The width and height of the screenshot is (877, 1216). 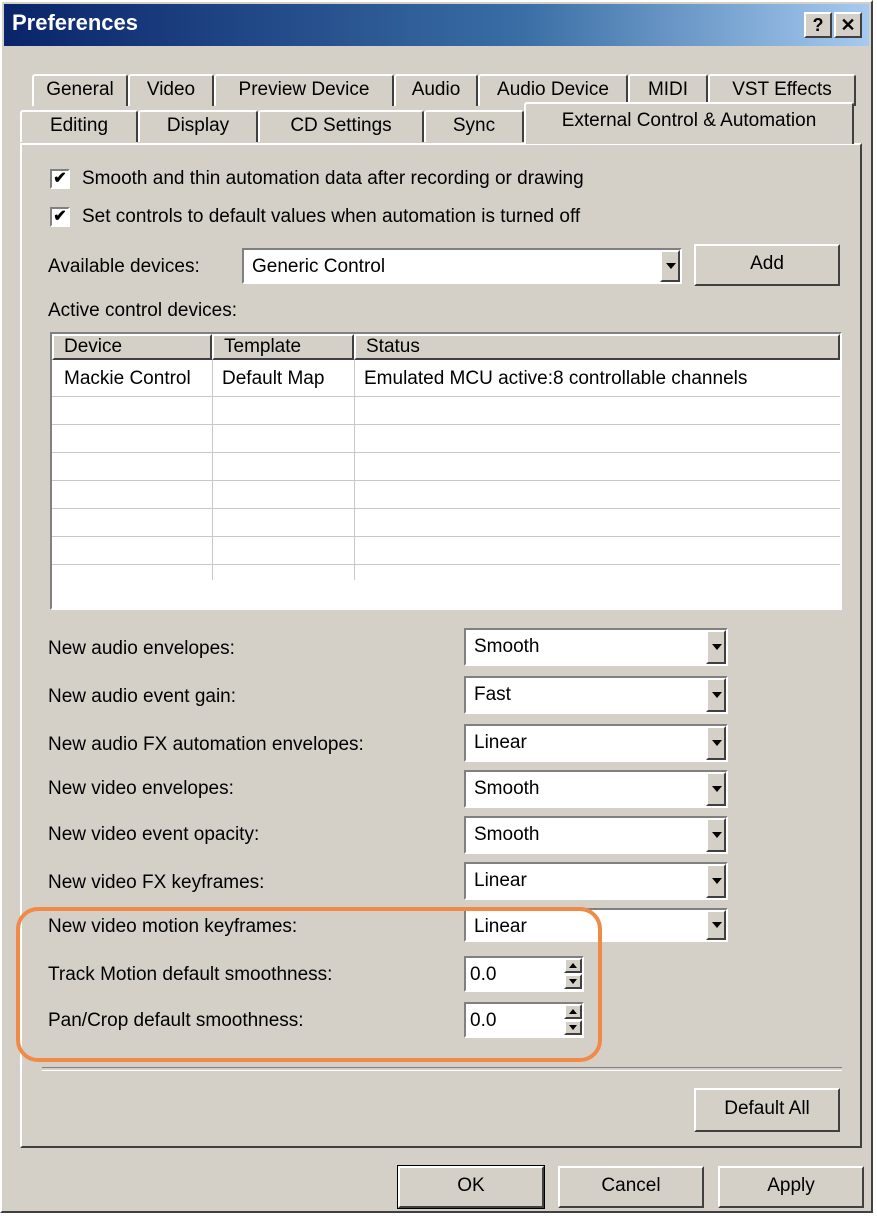 What do you see at coordinates (462, 266) in the screenshot?
I see `available-devices-combo: Generic Control` at bounding box center [462, 266].